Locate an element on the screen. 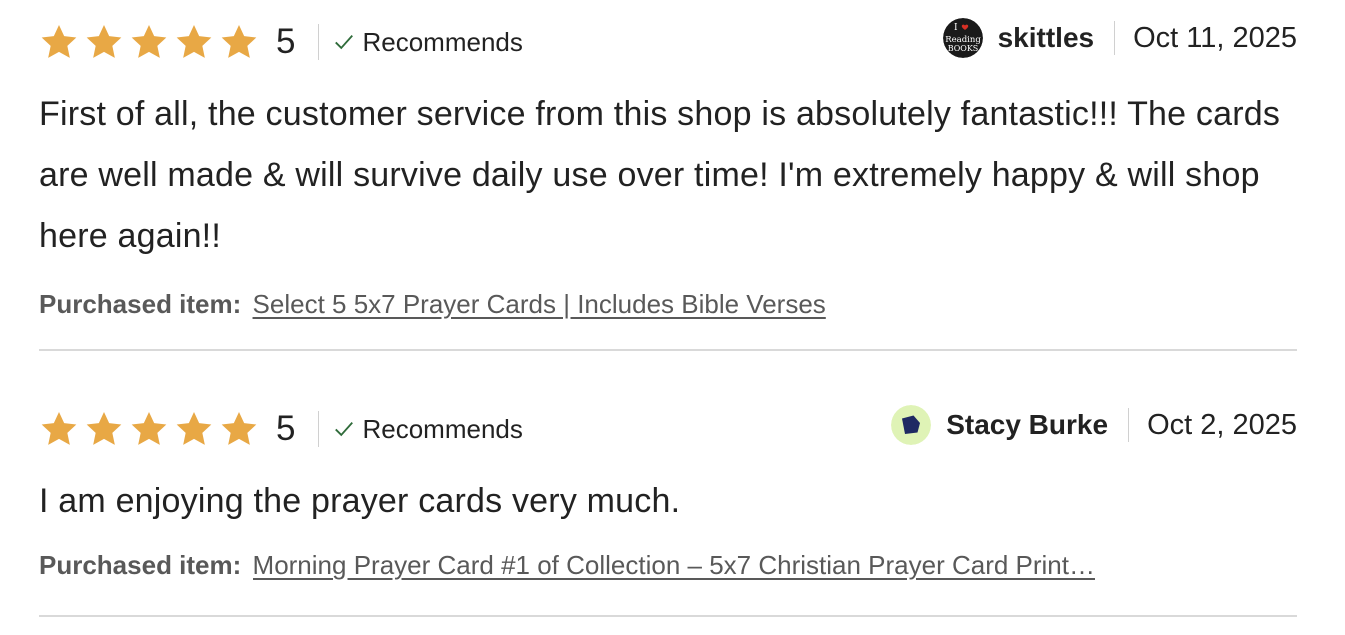 The width and height of the screenshot is (1345, 635). author-name: skittles is located at coordinates (1046, 38).